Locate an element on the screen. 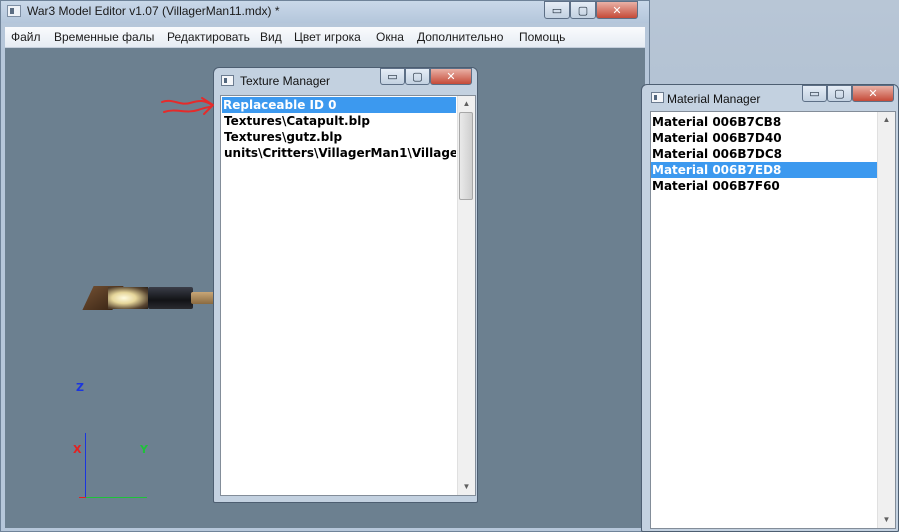 The height and width of the screenshot is (532, 899). menu-file: Файл is located at coordinates (26, 37).